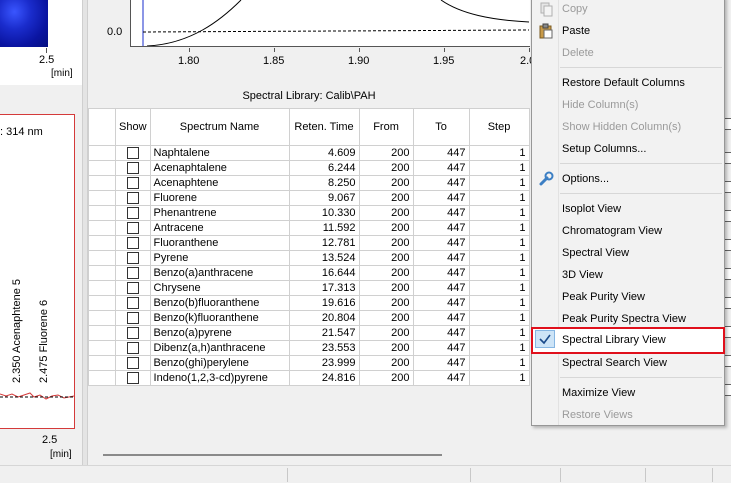 This screenshot has height=483, width=731. I want to click on isoplot-panel: 2.5 [min], so click(41, 42).